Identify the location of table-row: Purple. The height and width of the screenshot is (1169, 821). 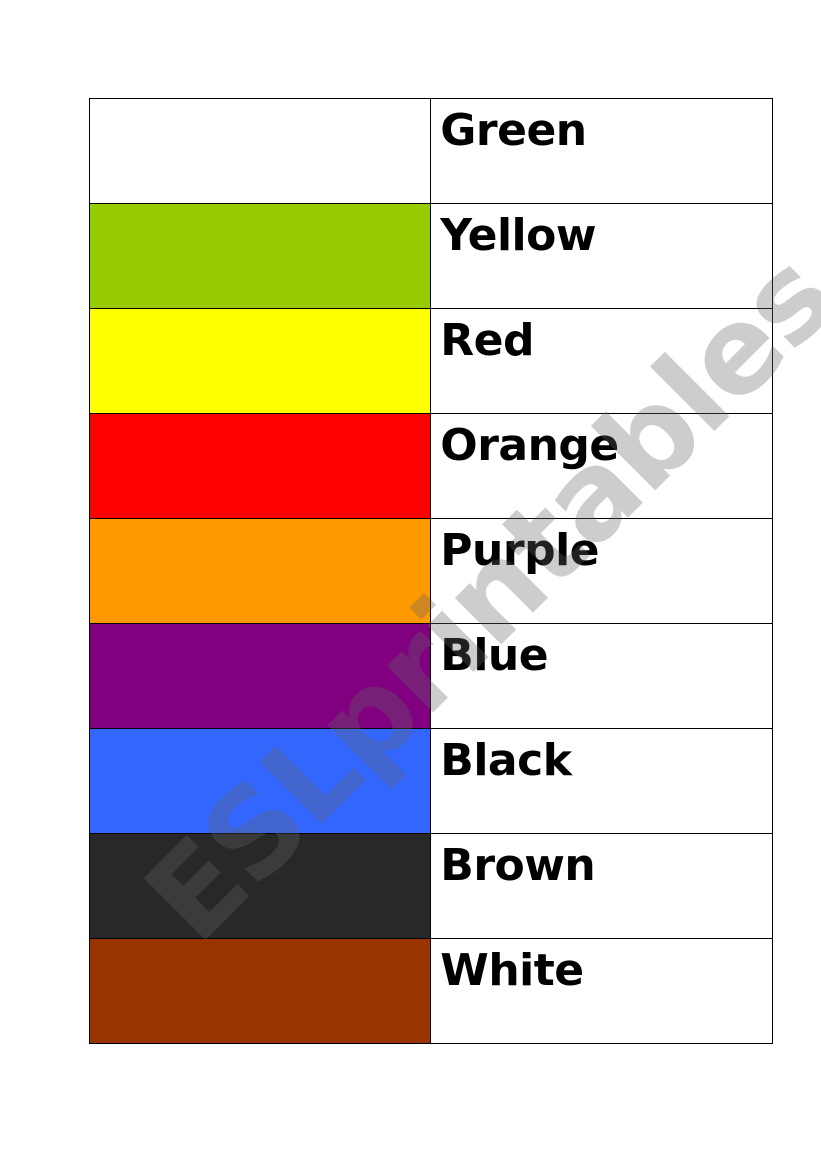
(430, 571).